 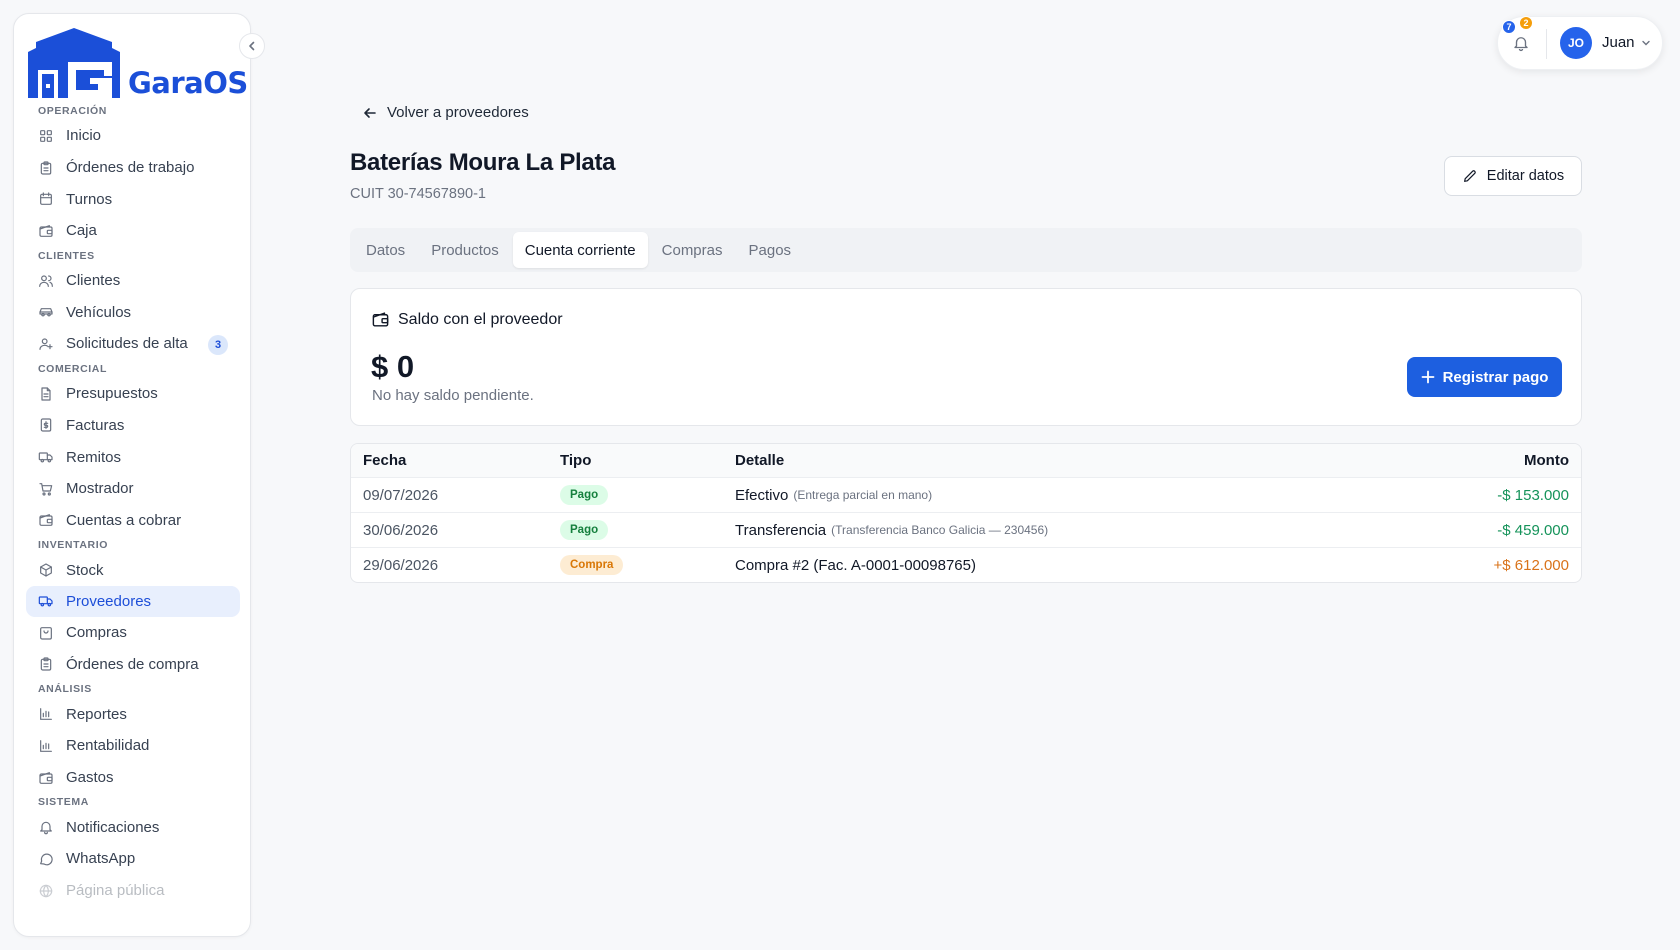 I want to click on sidebar-item-mostrador: Mostrador, so click(x=133, y=489).